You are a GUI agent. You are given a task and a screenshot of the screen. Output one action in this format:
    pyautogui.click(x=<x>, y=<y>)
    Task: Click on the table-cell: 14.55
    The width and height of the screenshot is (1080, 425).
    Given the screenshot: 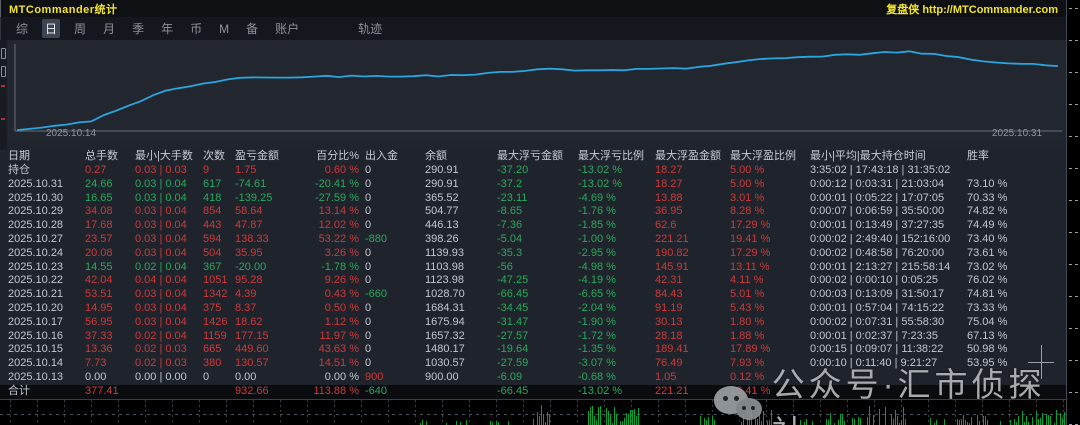 What is the action you would take?
    pyautogui.click(x=99, y=266)
    